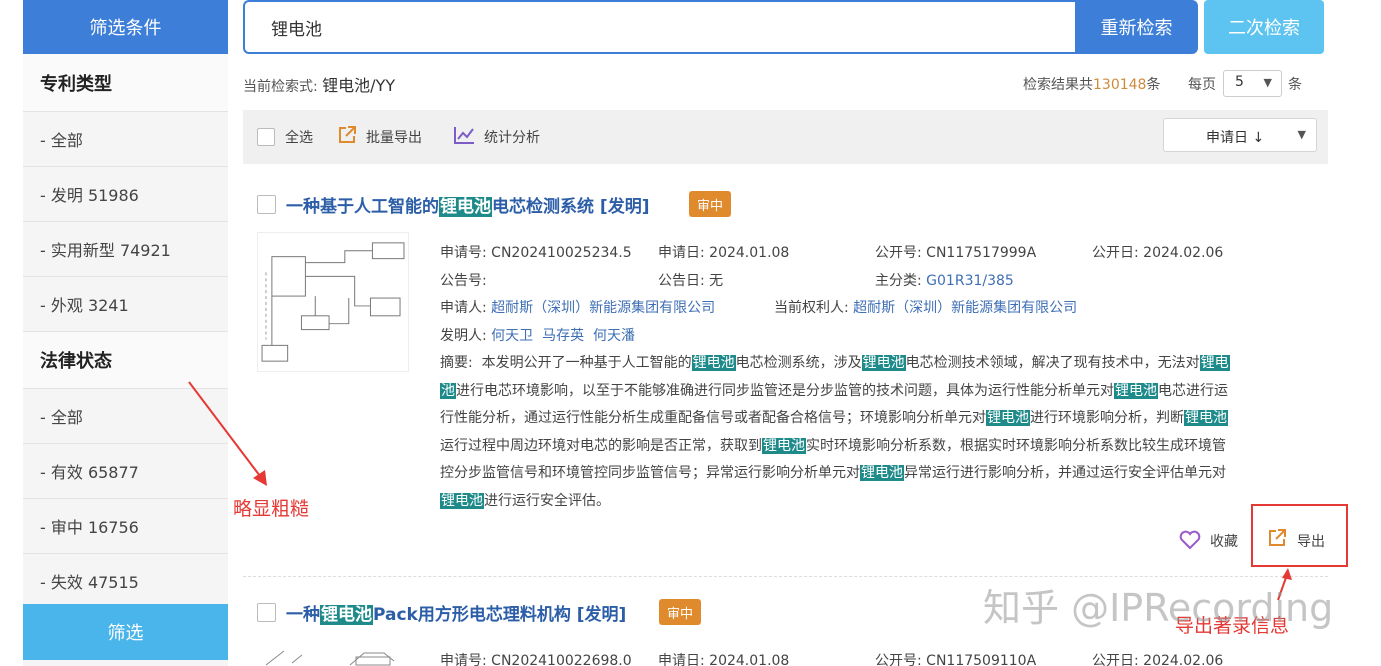 This screenshot has height=666, width=1381. I want to click on search-input: 锂电池, so click(659, 27).